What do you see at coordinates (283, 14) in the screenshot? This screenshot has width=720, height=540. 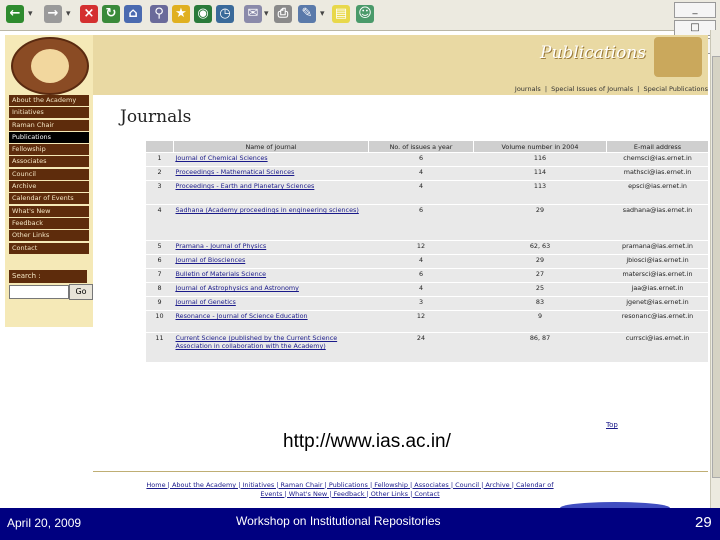 I see `print-icon: ⎙` at bounding box center [283, 14].